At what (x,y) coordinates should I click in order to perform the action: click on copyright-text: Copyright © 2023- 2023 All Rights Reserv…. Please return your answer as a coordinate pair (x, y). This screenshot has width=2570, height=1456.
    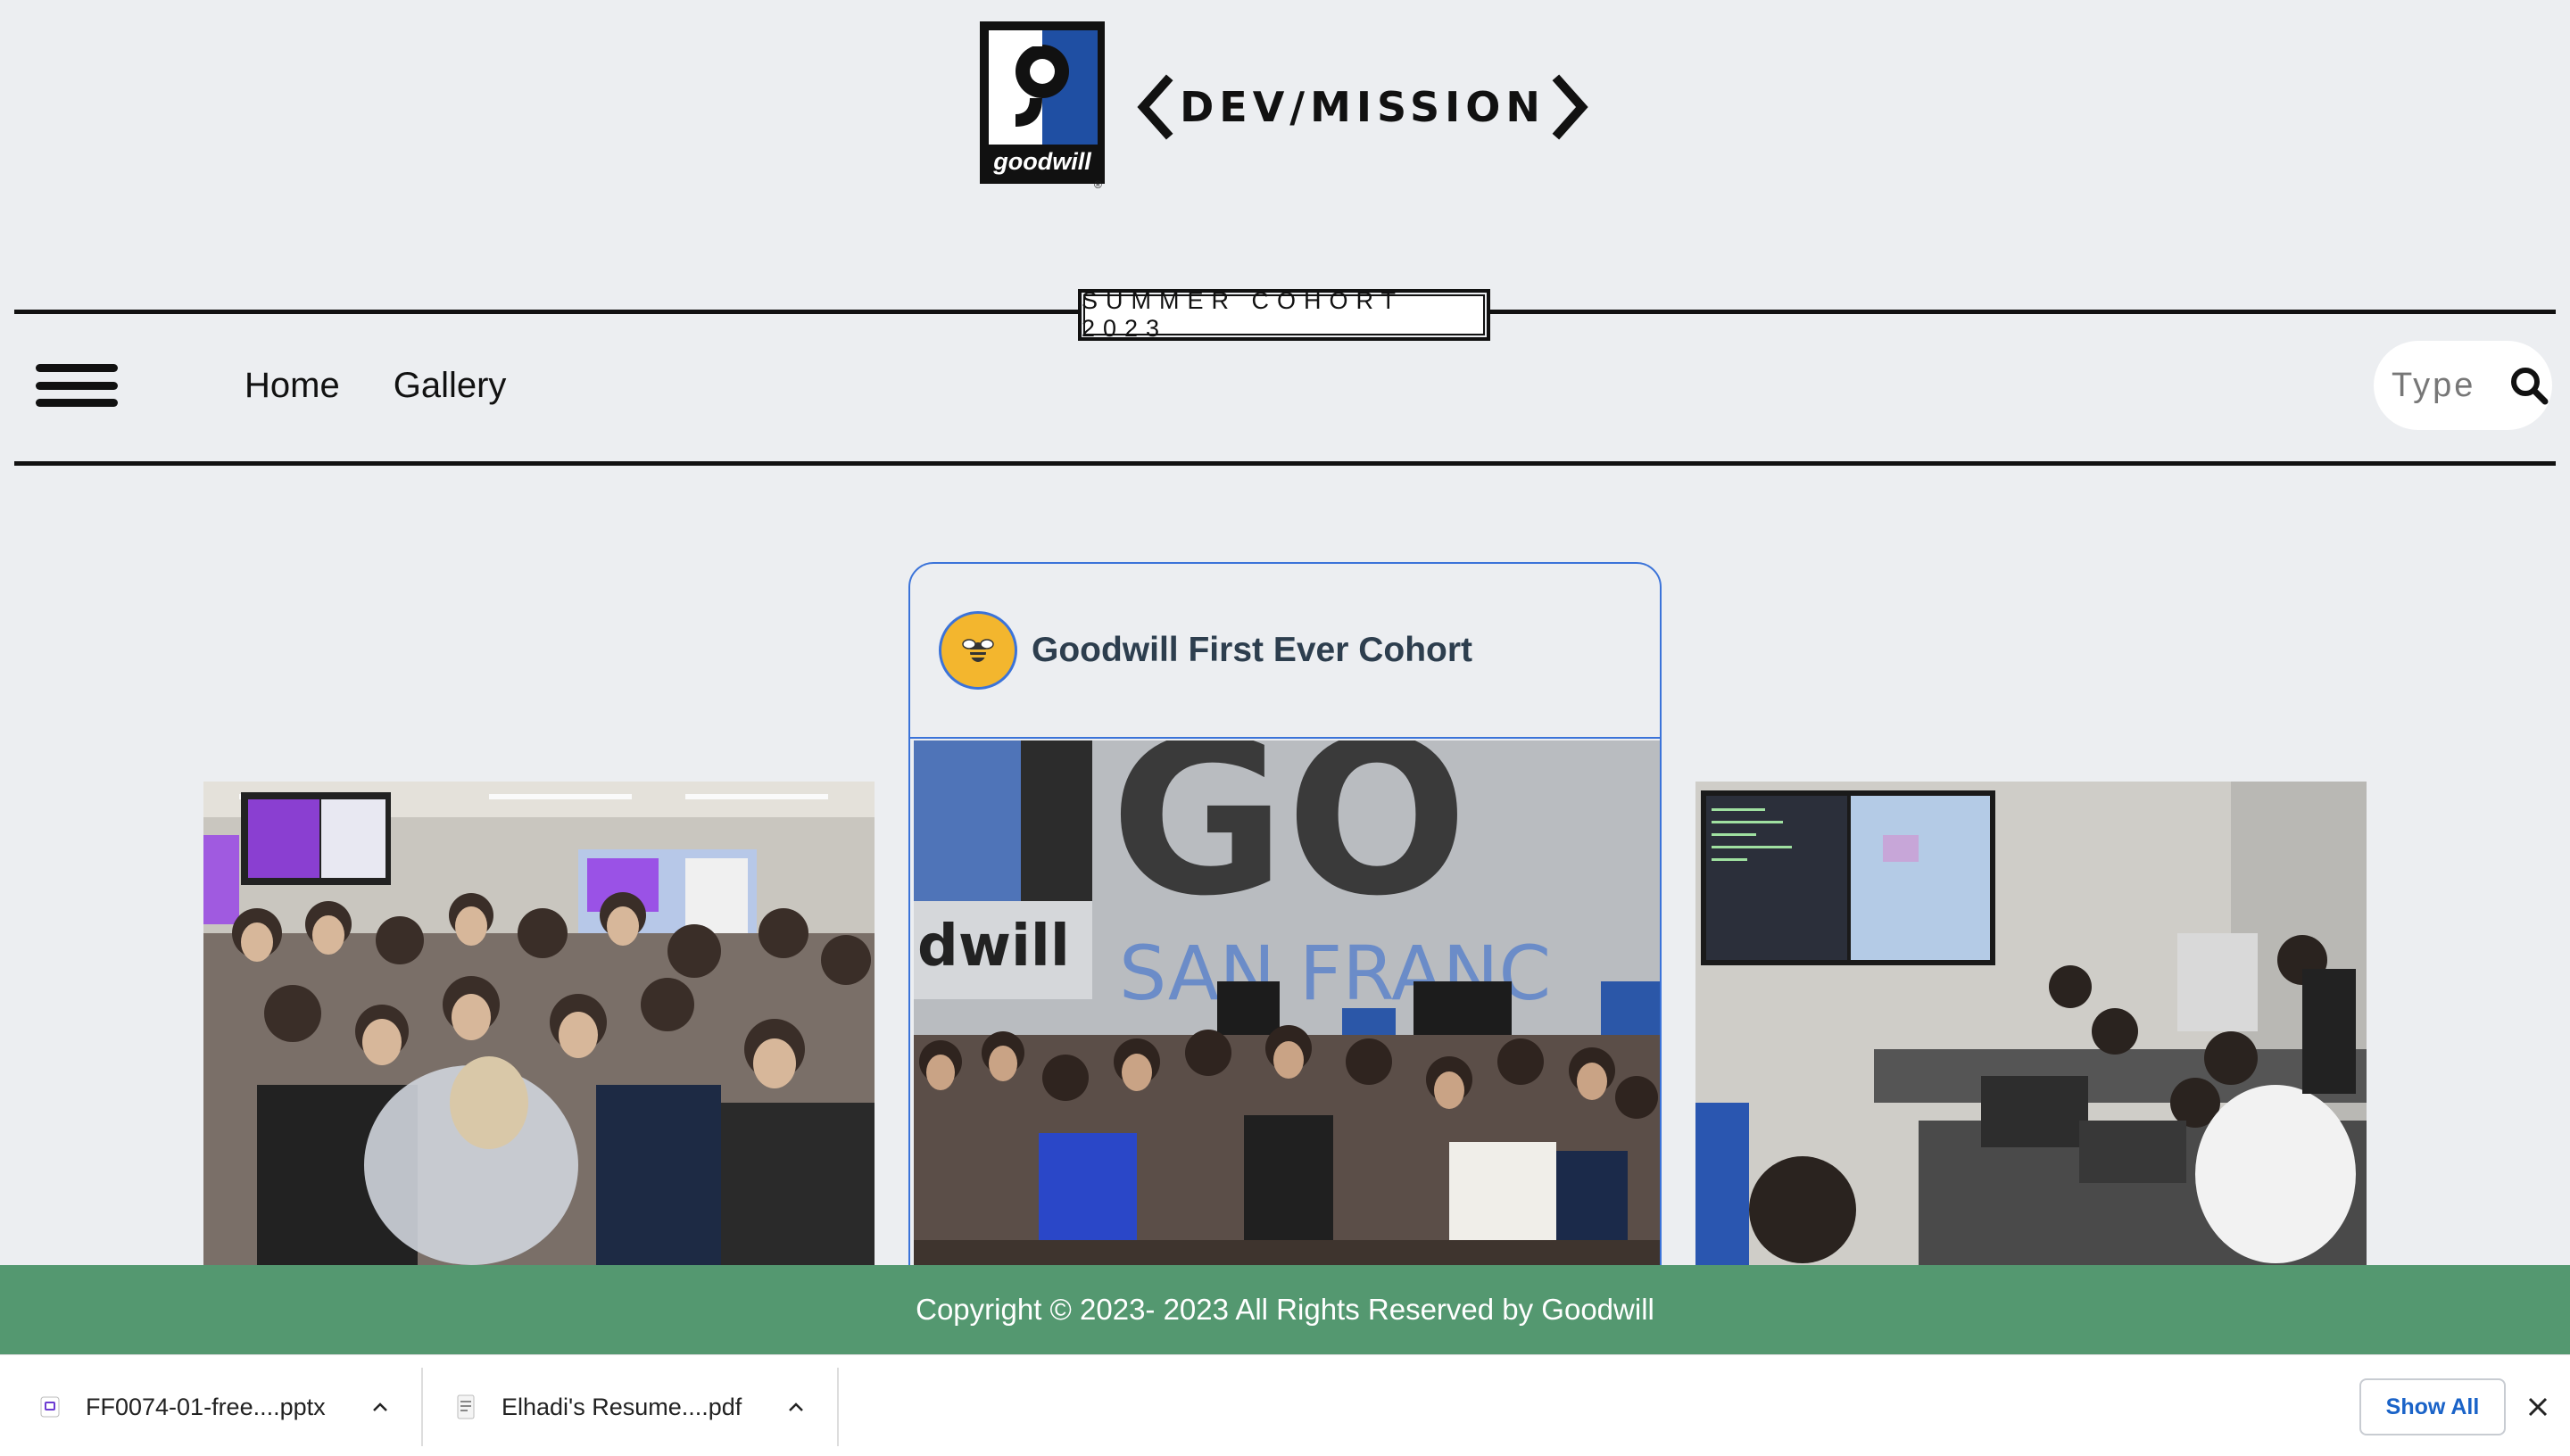
    Looking at the image, I should click on (1285, 1310).